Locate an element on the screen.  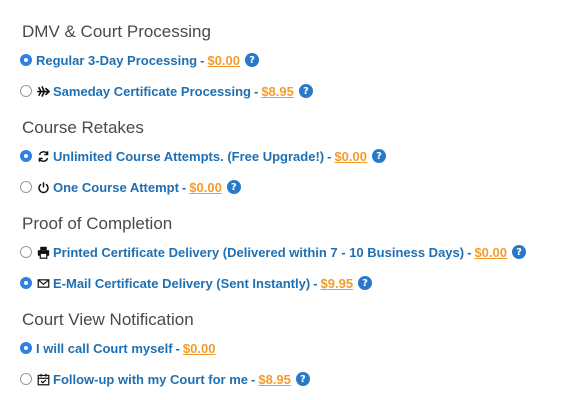
option-follow-up-with-my-court: Follow-up with my Court for me - $8.95 ? is located at coordinates (165, 379).